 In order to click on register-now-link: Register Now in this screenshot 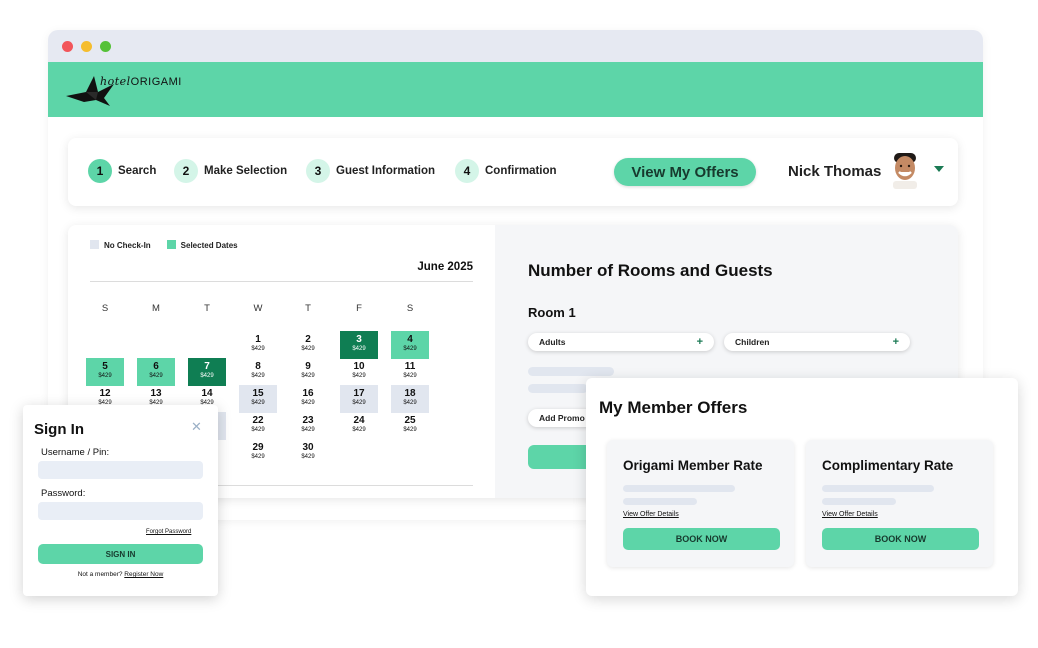, I will do `click(143, 574)`.